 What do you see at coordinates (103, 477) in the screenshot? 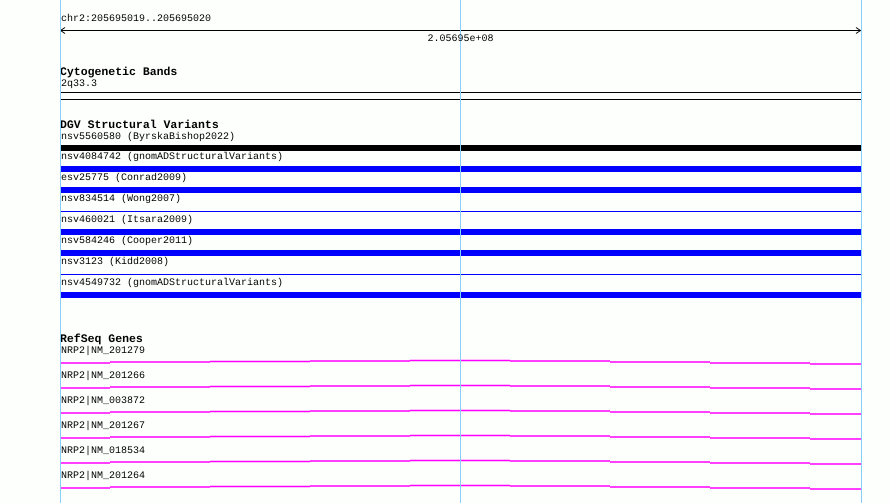
I see `gene-label: NRP2|NM_201264` at bounding box center [103, 477].